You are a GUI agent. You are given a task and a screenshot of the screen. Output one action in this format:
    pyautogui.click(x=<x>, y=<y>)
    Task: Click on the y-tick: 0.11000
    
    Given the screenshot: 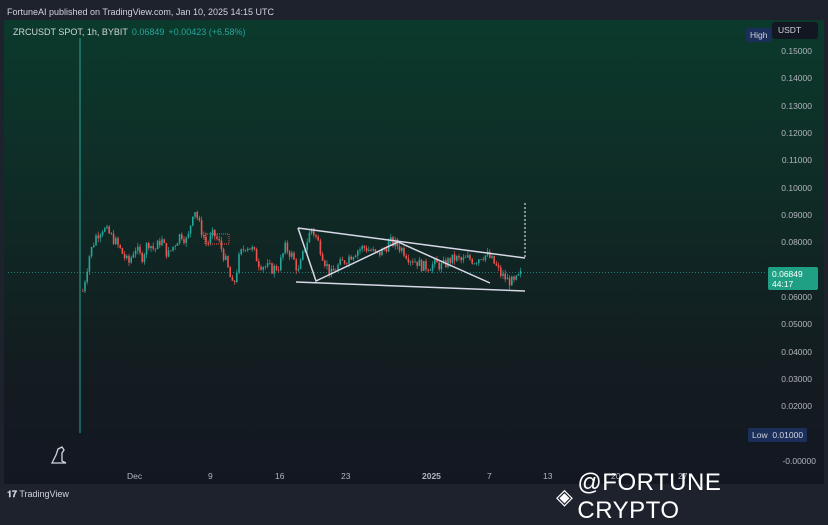 What is the action you would take?
    pyautogui.click(x=796, y=160)
    